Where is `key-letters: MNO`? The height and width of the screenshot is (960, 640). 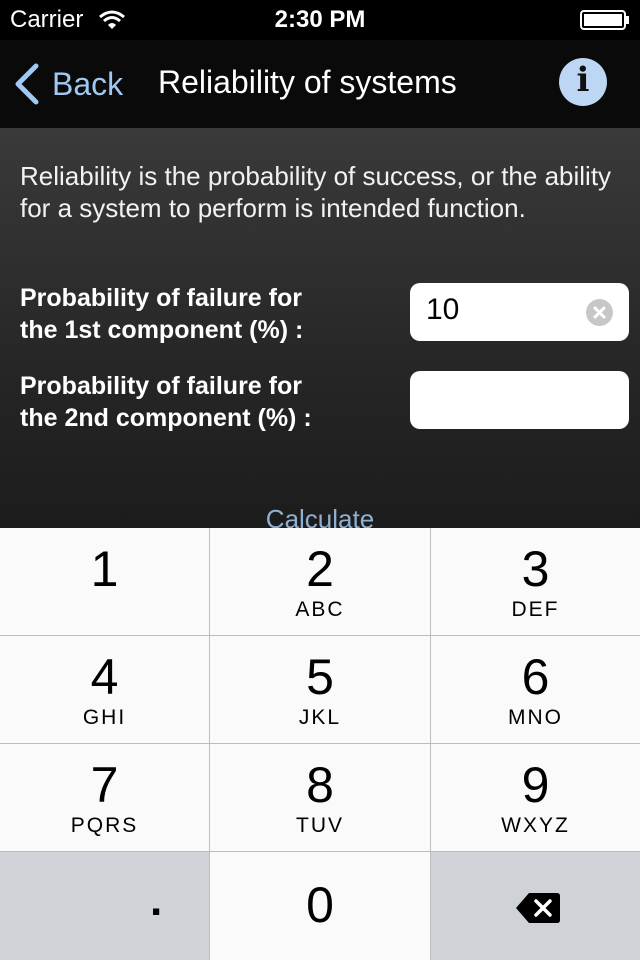
key-letters: MNO is located at coordinates (535, 717).